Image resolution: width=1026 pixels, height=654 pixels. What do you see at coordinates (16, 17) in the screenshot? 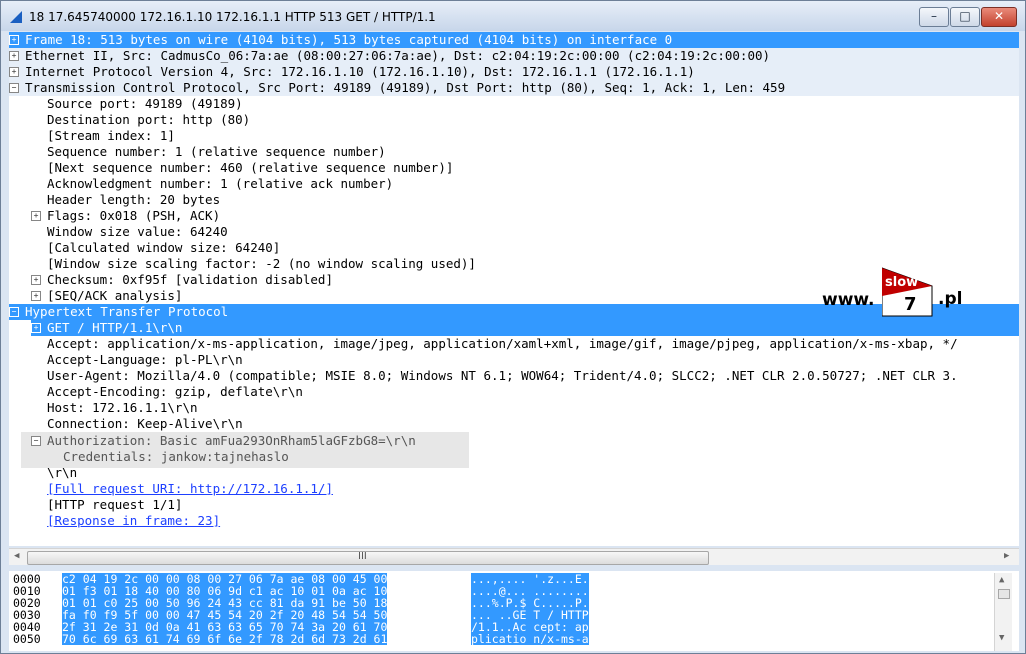
I see `wireshark-fin-icon` at bounding box center [16, 17].